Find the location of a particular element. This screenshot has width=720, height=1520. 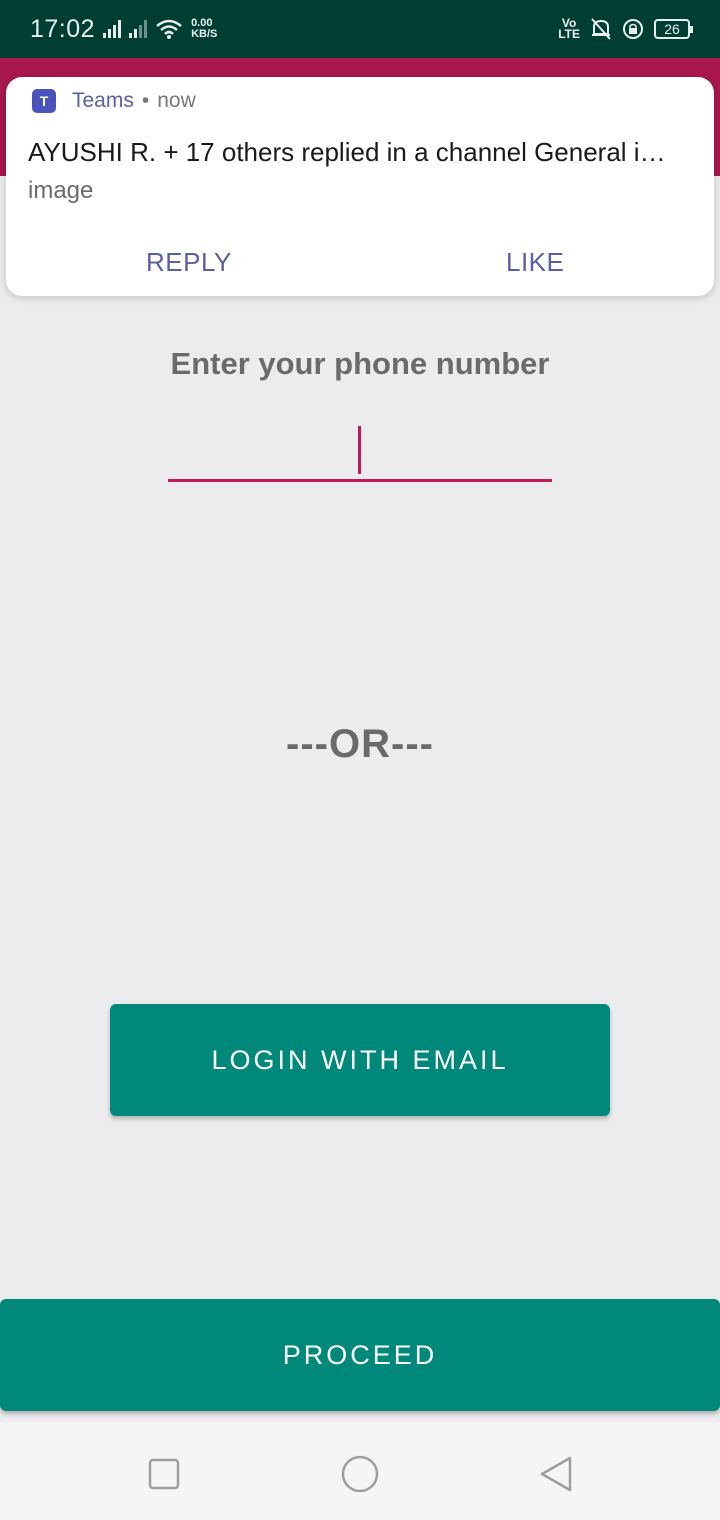

back-icon is located at coordinates (556, 1474).